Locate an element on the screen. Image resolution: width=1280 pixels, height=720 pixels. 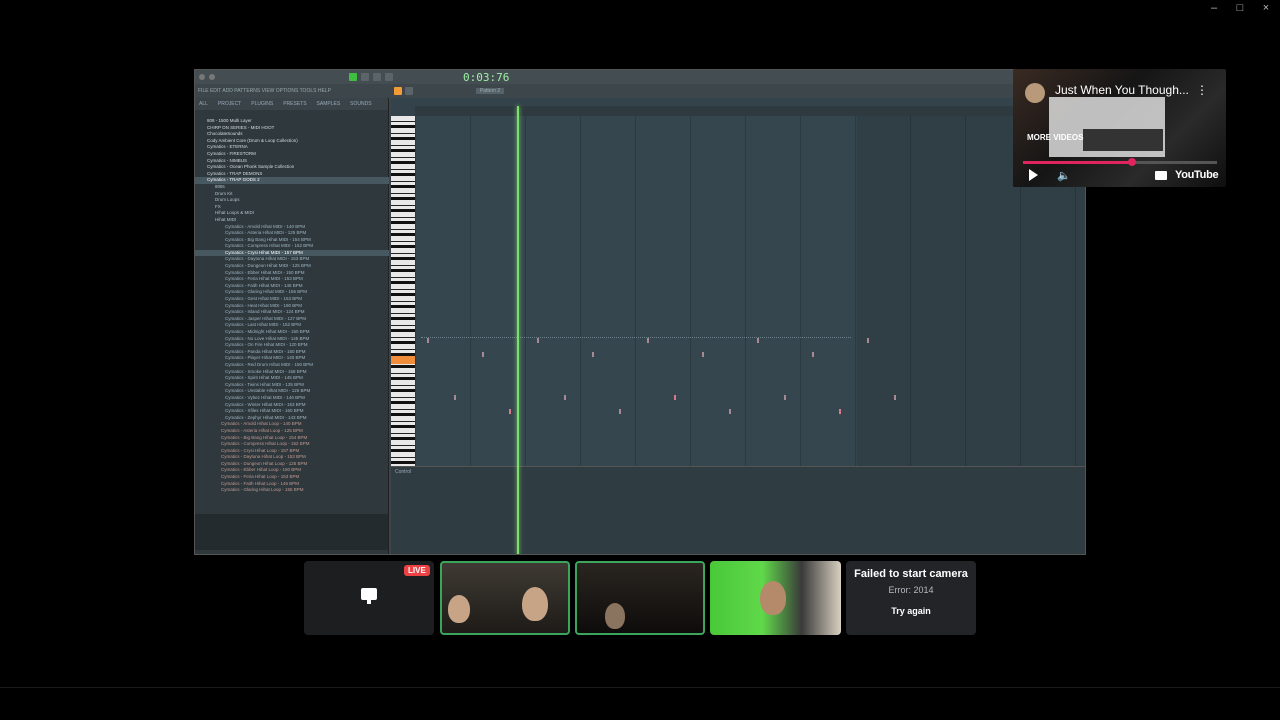
stop-button is located at coordinates (365, 77).